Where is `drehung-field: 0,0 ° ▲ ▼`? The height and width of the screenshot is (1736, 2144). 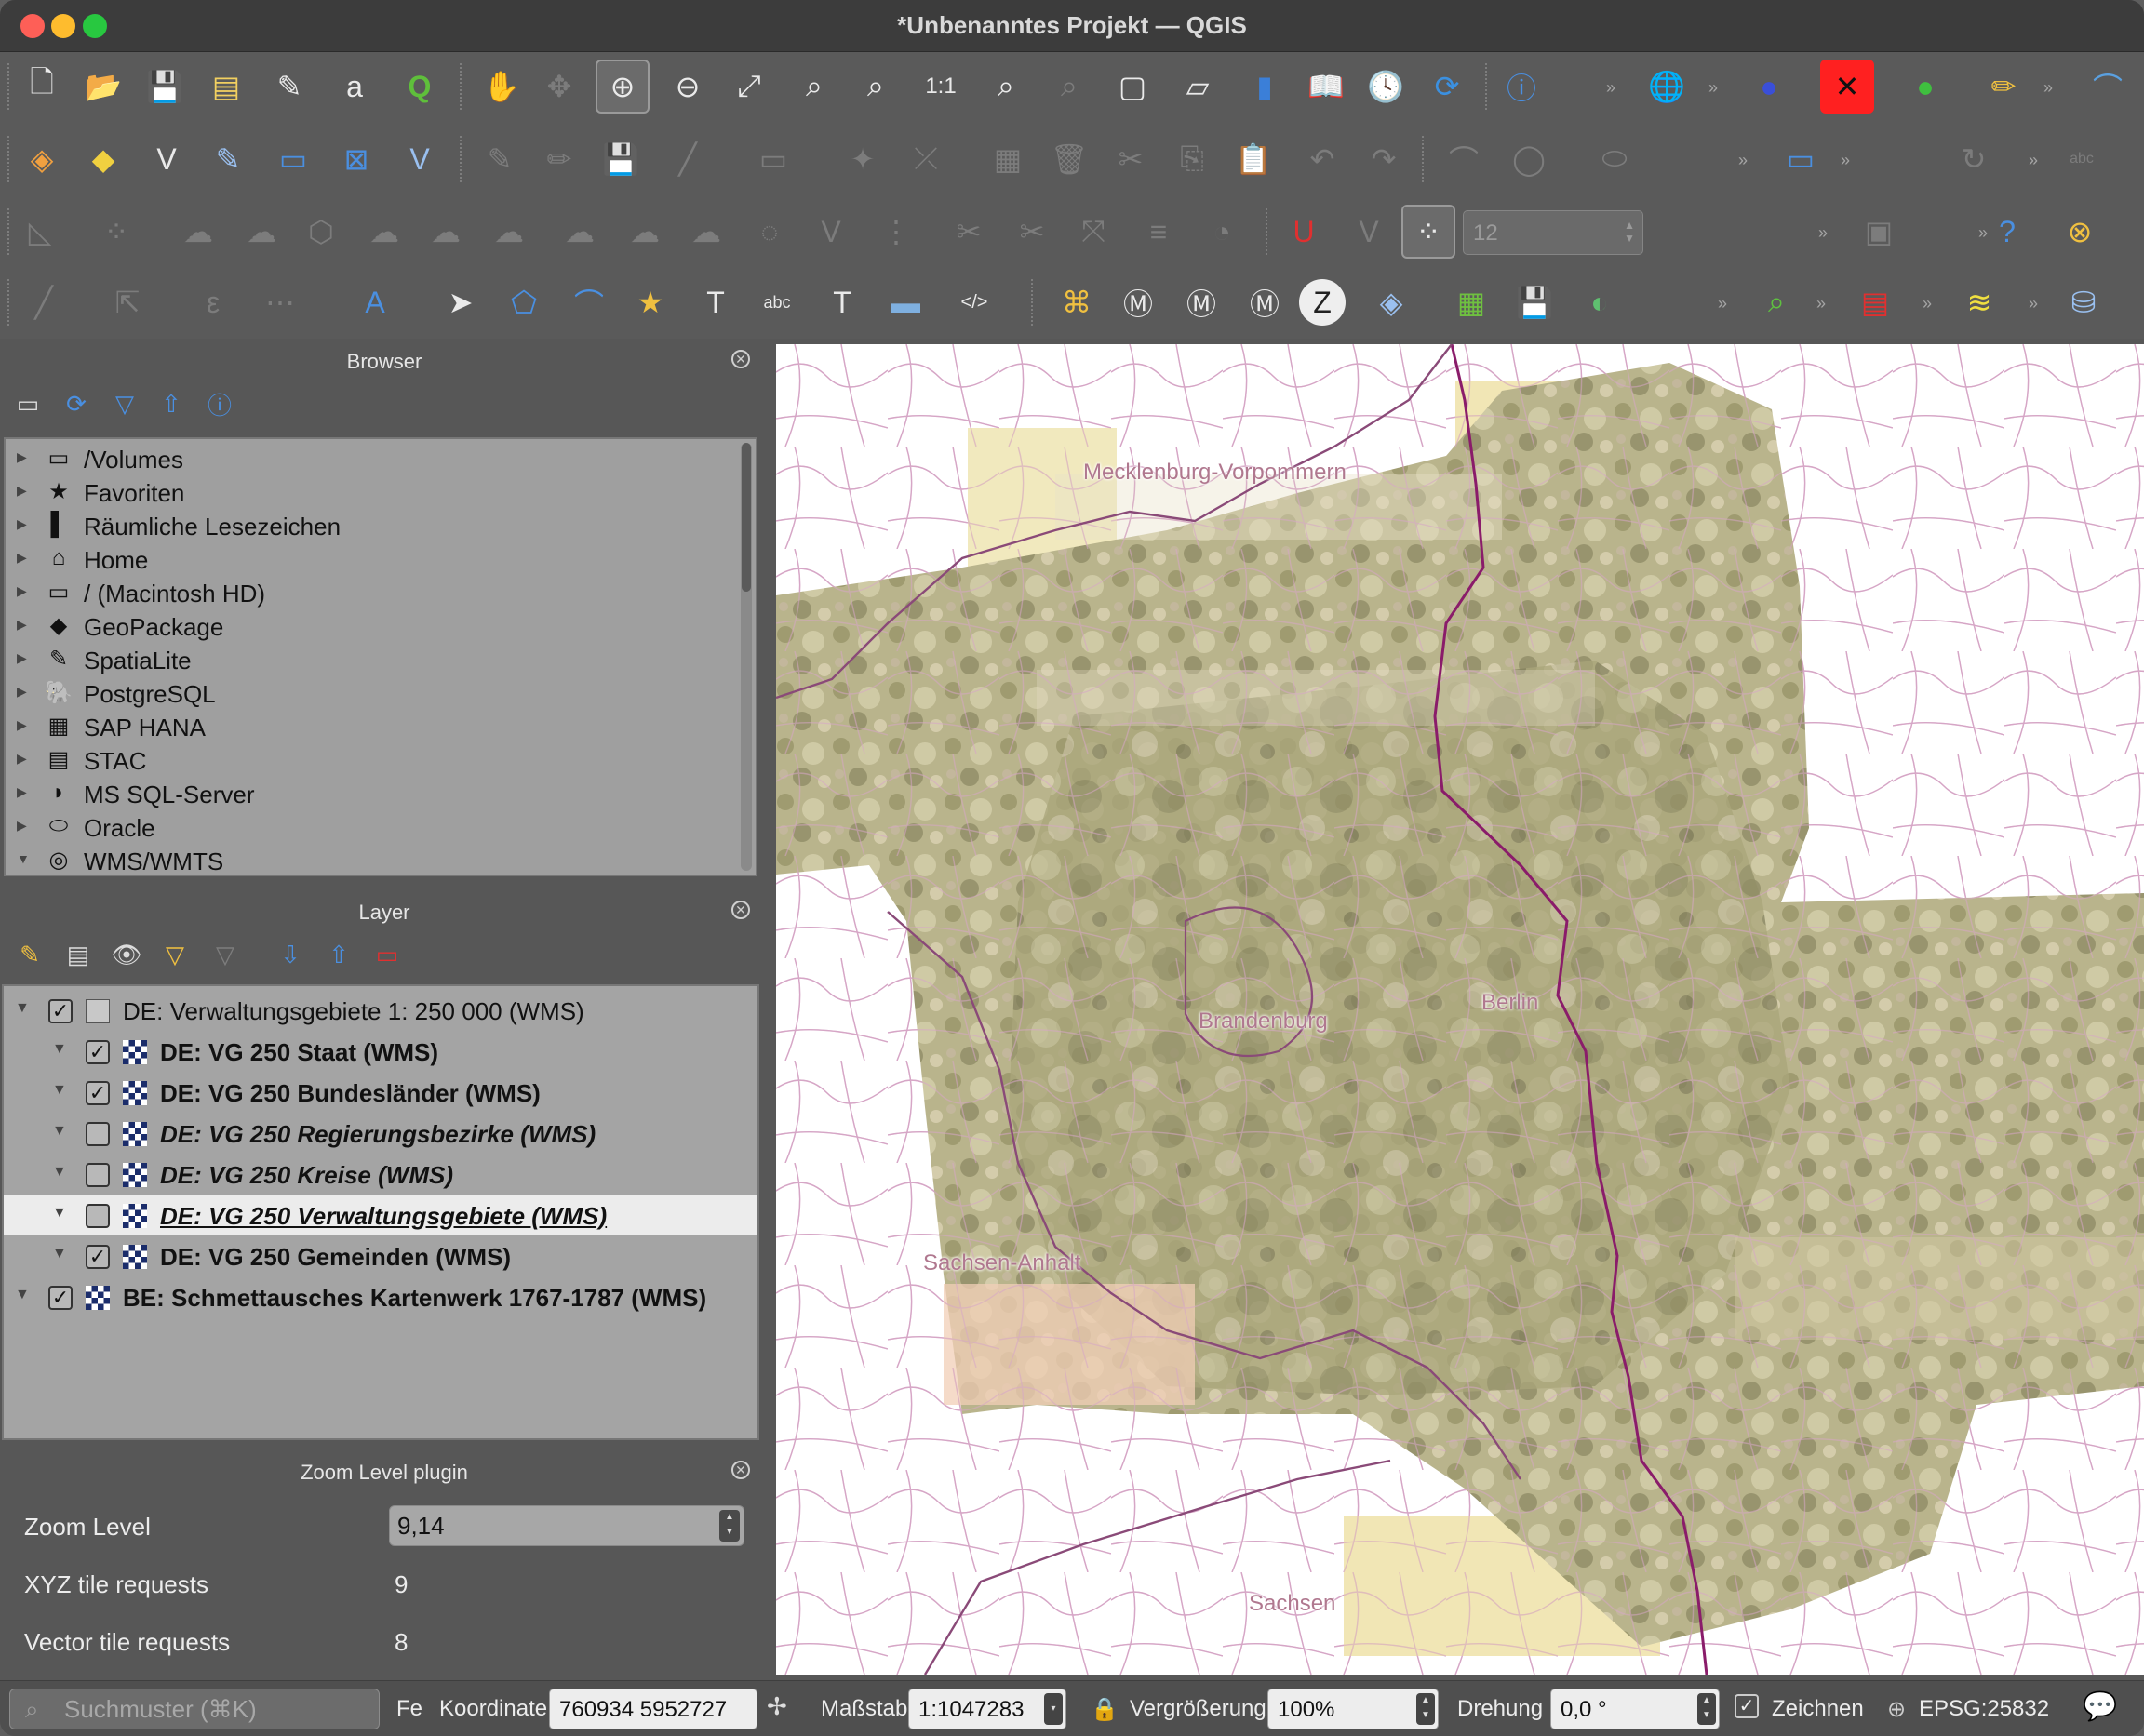
drehung-field: 0,0 ° ▲ ▼ is located at coordinates (1635, 1709).